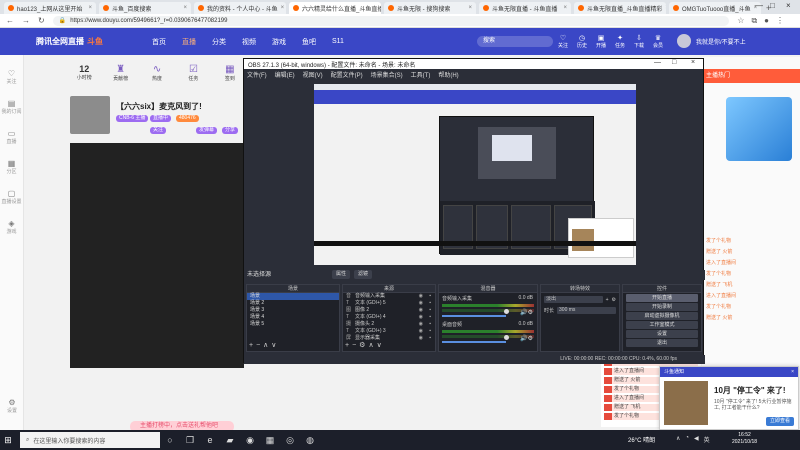 This screenshot has height=450, width=800. I want to click on scene-item: 场景 2, so click(293, 303).